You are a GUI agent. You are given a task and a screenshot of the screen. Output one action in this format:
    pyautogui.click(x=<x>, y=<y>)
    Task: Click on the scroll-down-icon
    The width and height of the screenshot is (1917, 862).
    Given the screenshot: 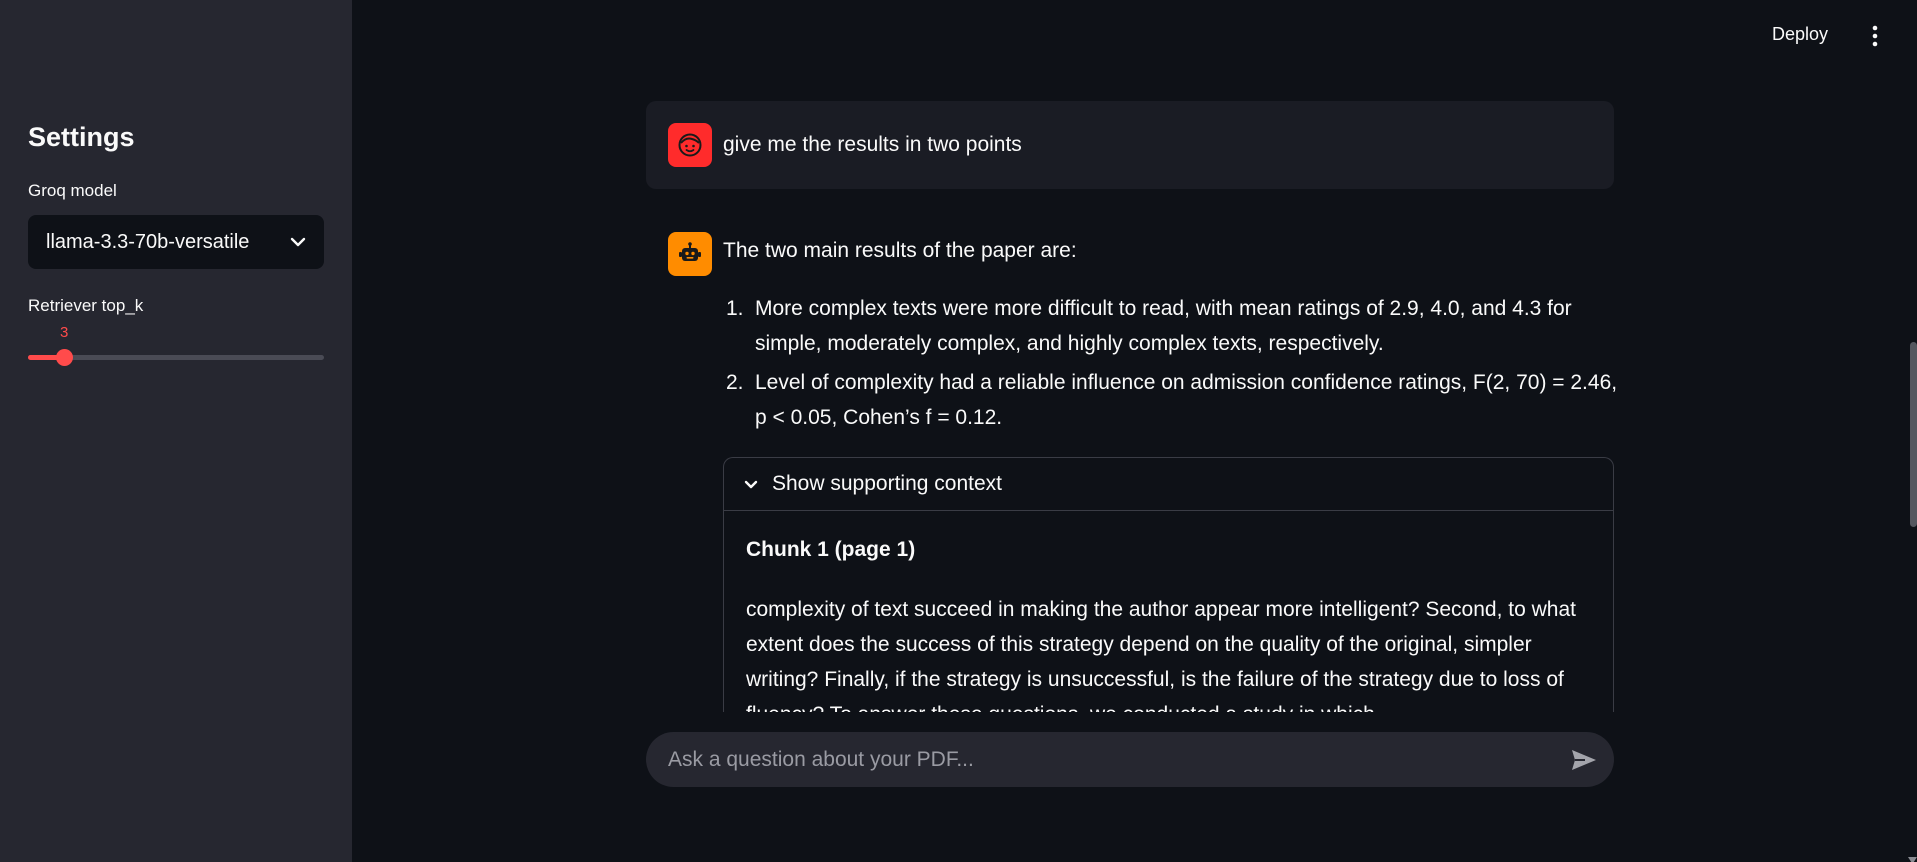 What is the action you would take?
    pyautogui.click(x=1912, y=856)
    